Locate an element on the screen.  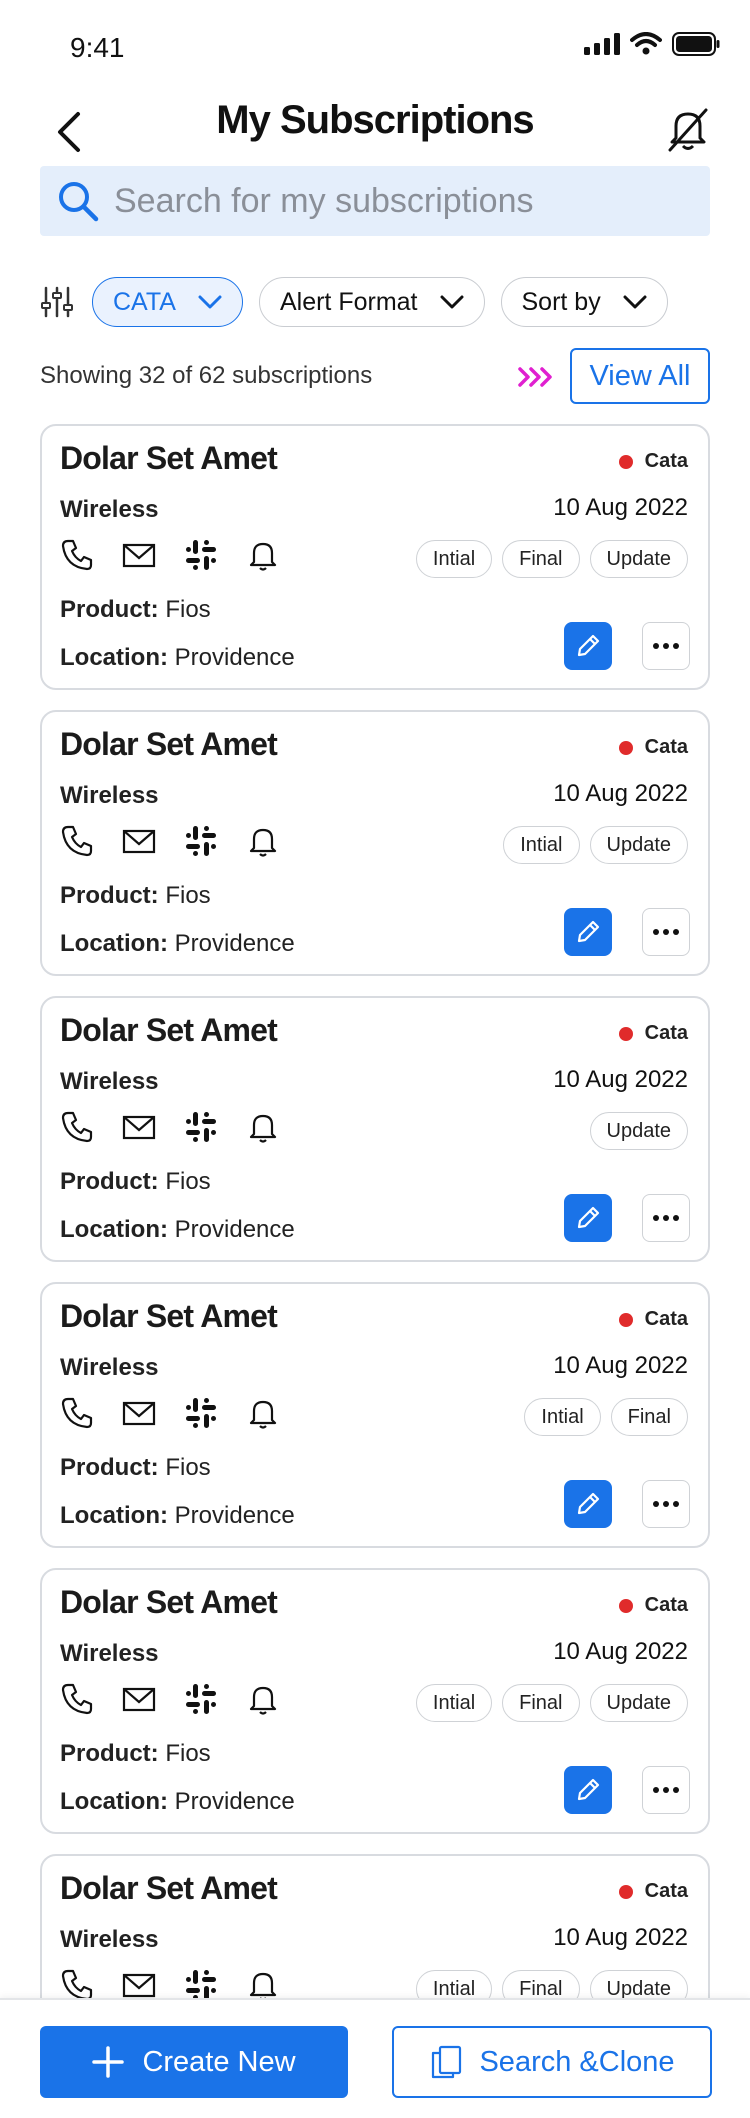
alert-format-tags: Intial Final is located at coordinates (606, 1417).